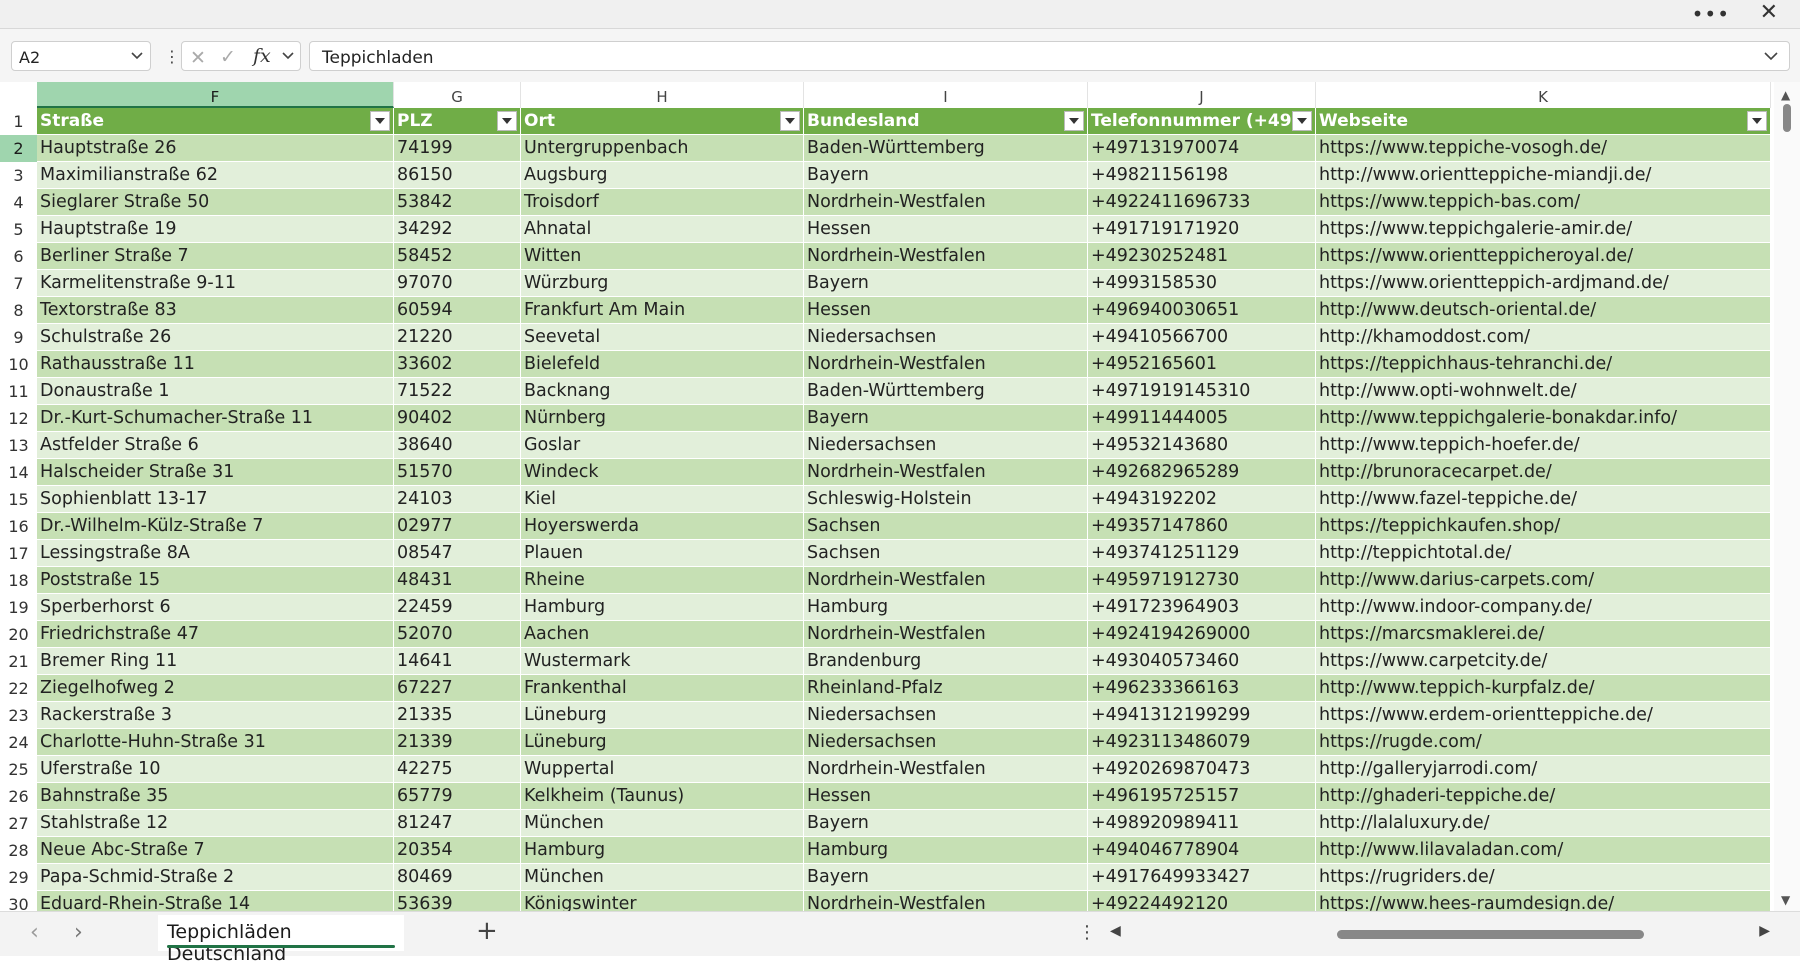 The width and height of the screenshot is (1800, 965). What do you see at coordinates (457, 769) in the screenshot?
I see `table-cell: 42275` at bounding box center [457, 769].